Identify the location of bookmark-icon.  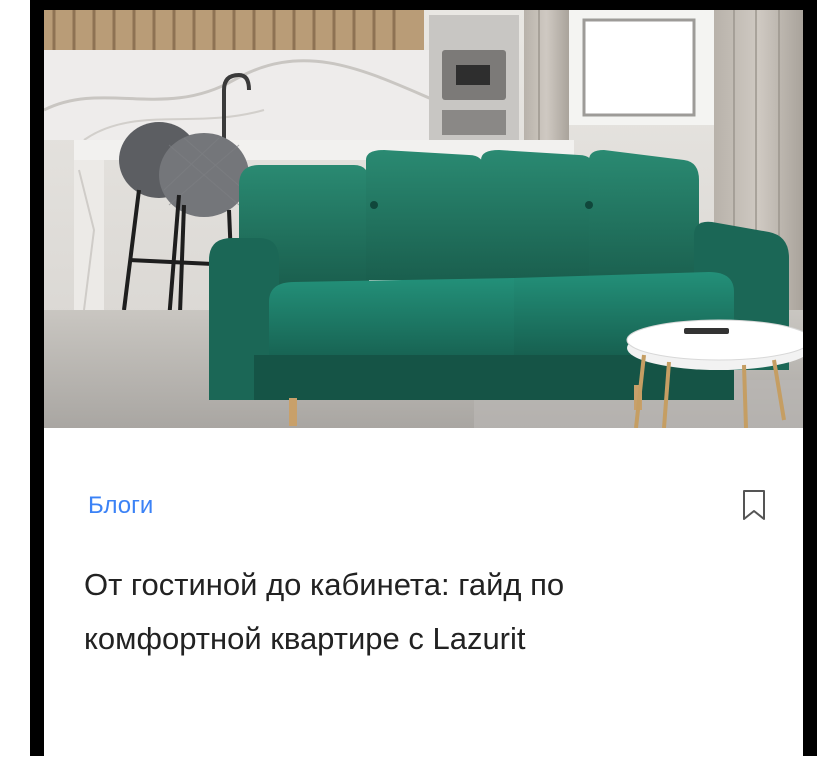
(754, 505).